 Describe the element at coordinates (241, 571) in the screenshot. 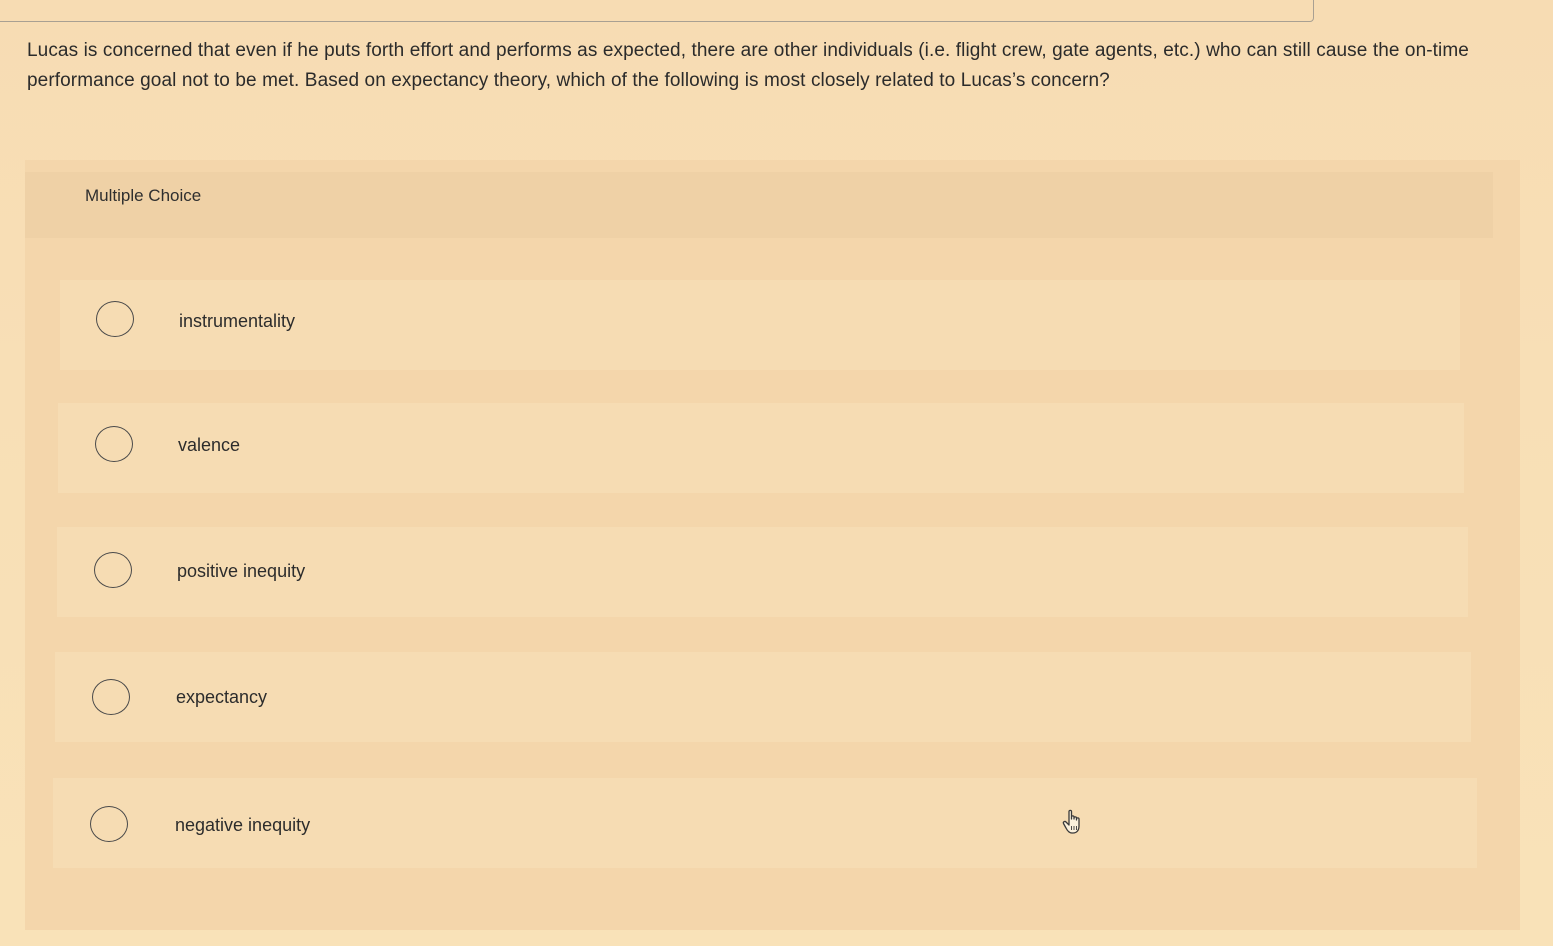

I see `option-label-positive-inequity: positive inequity` at that location.